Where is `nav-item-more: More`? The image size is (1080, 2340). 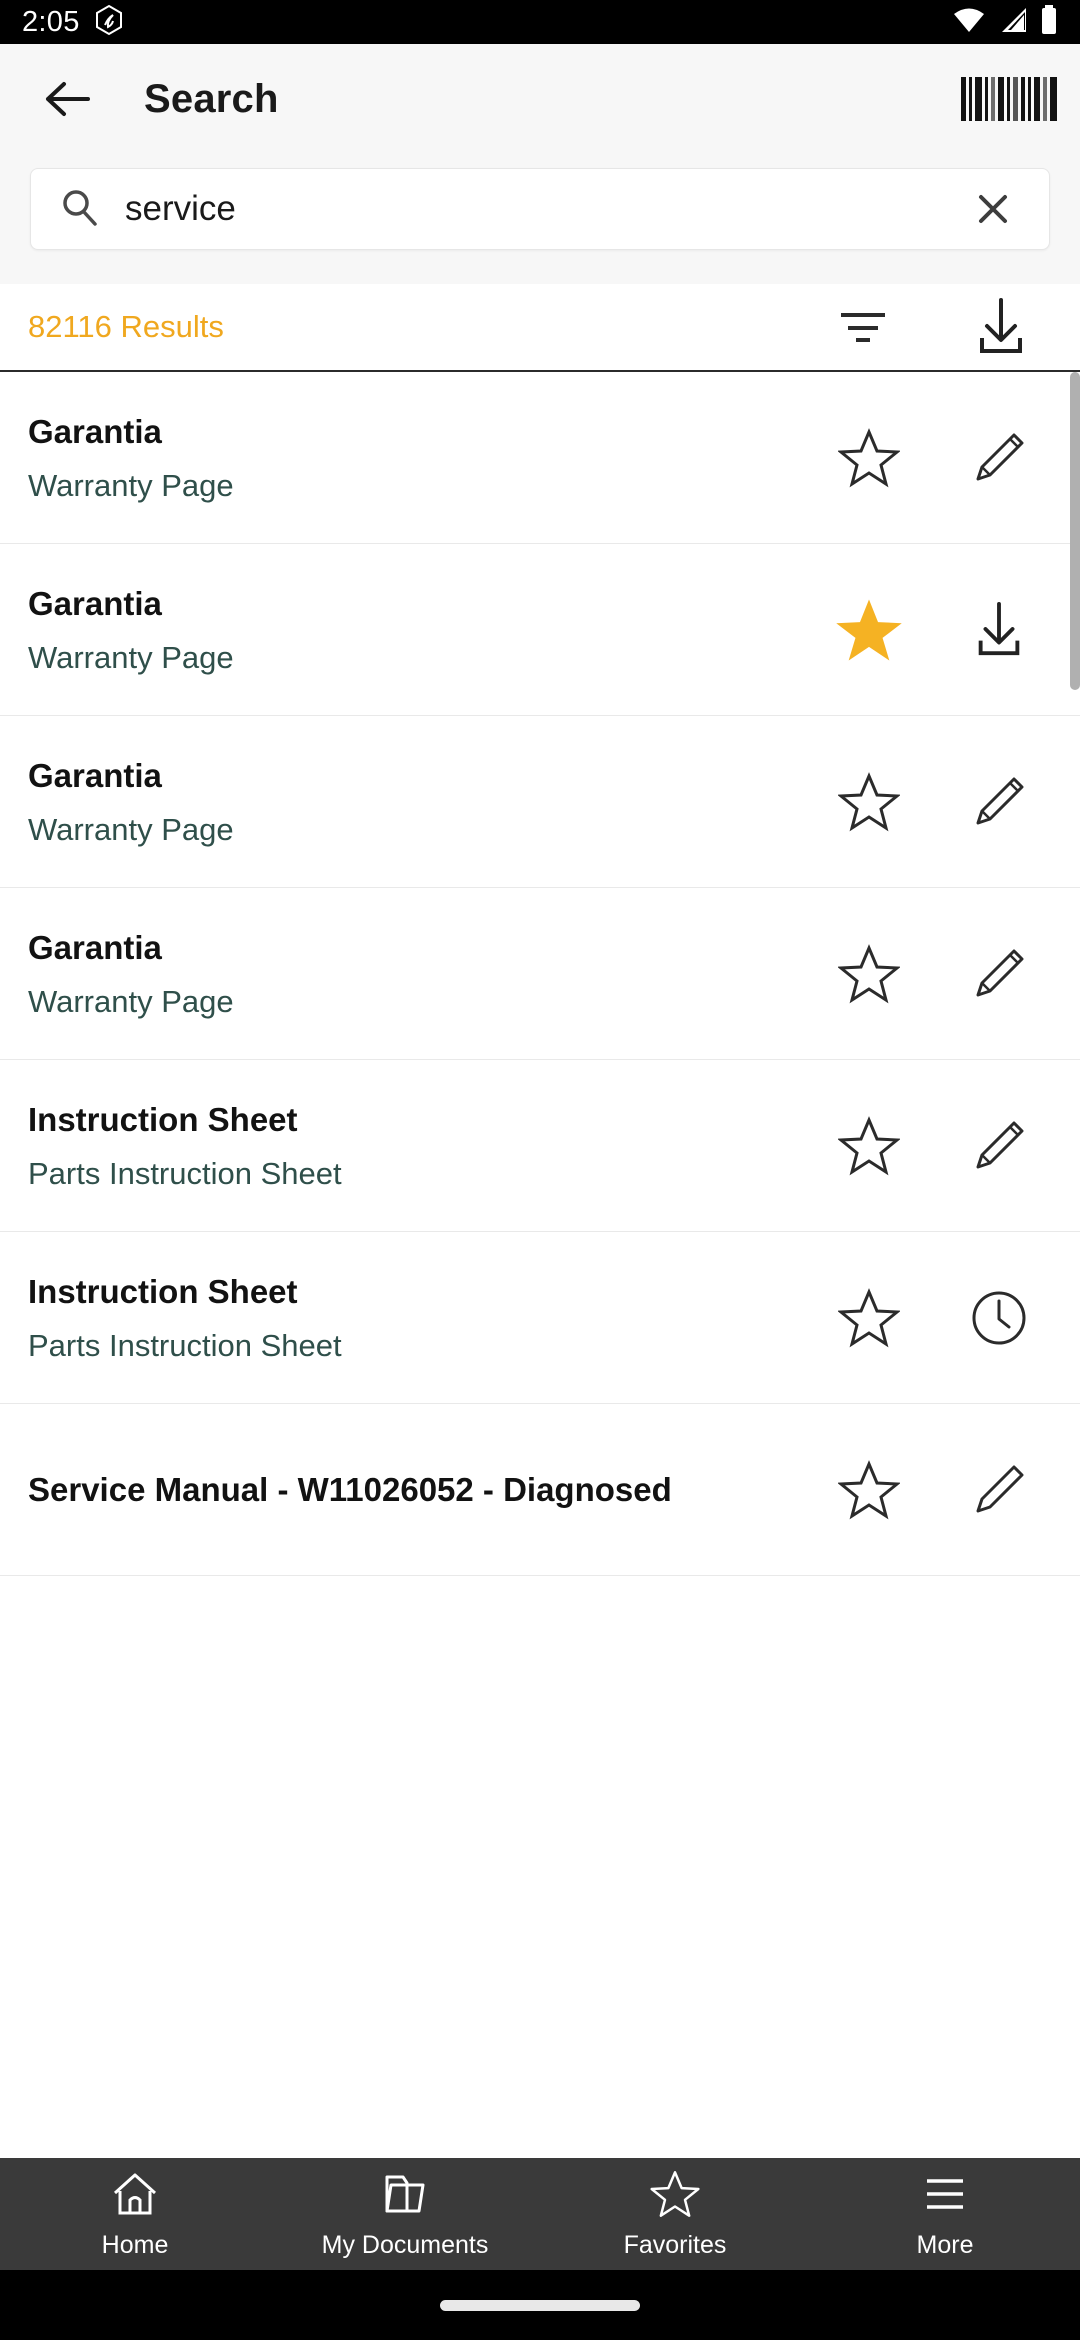 nav-item-more: More is located at coordinates (945, 2214).